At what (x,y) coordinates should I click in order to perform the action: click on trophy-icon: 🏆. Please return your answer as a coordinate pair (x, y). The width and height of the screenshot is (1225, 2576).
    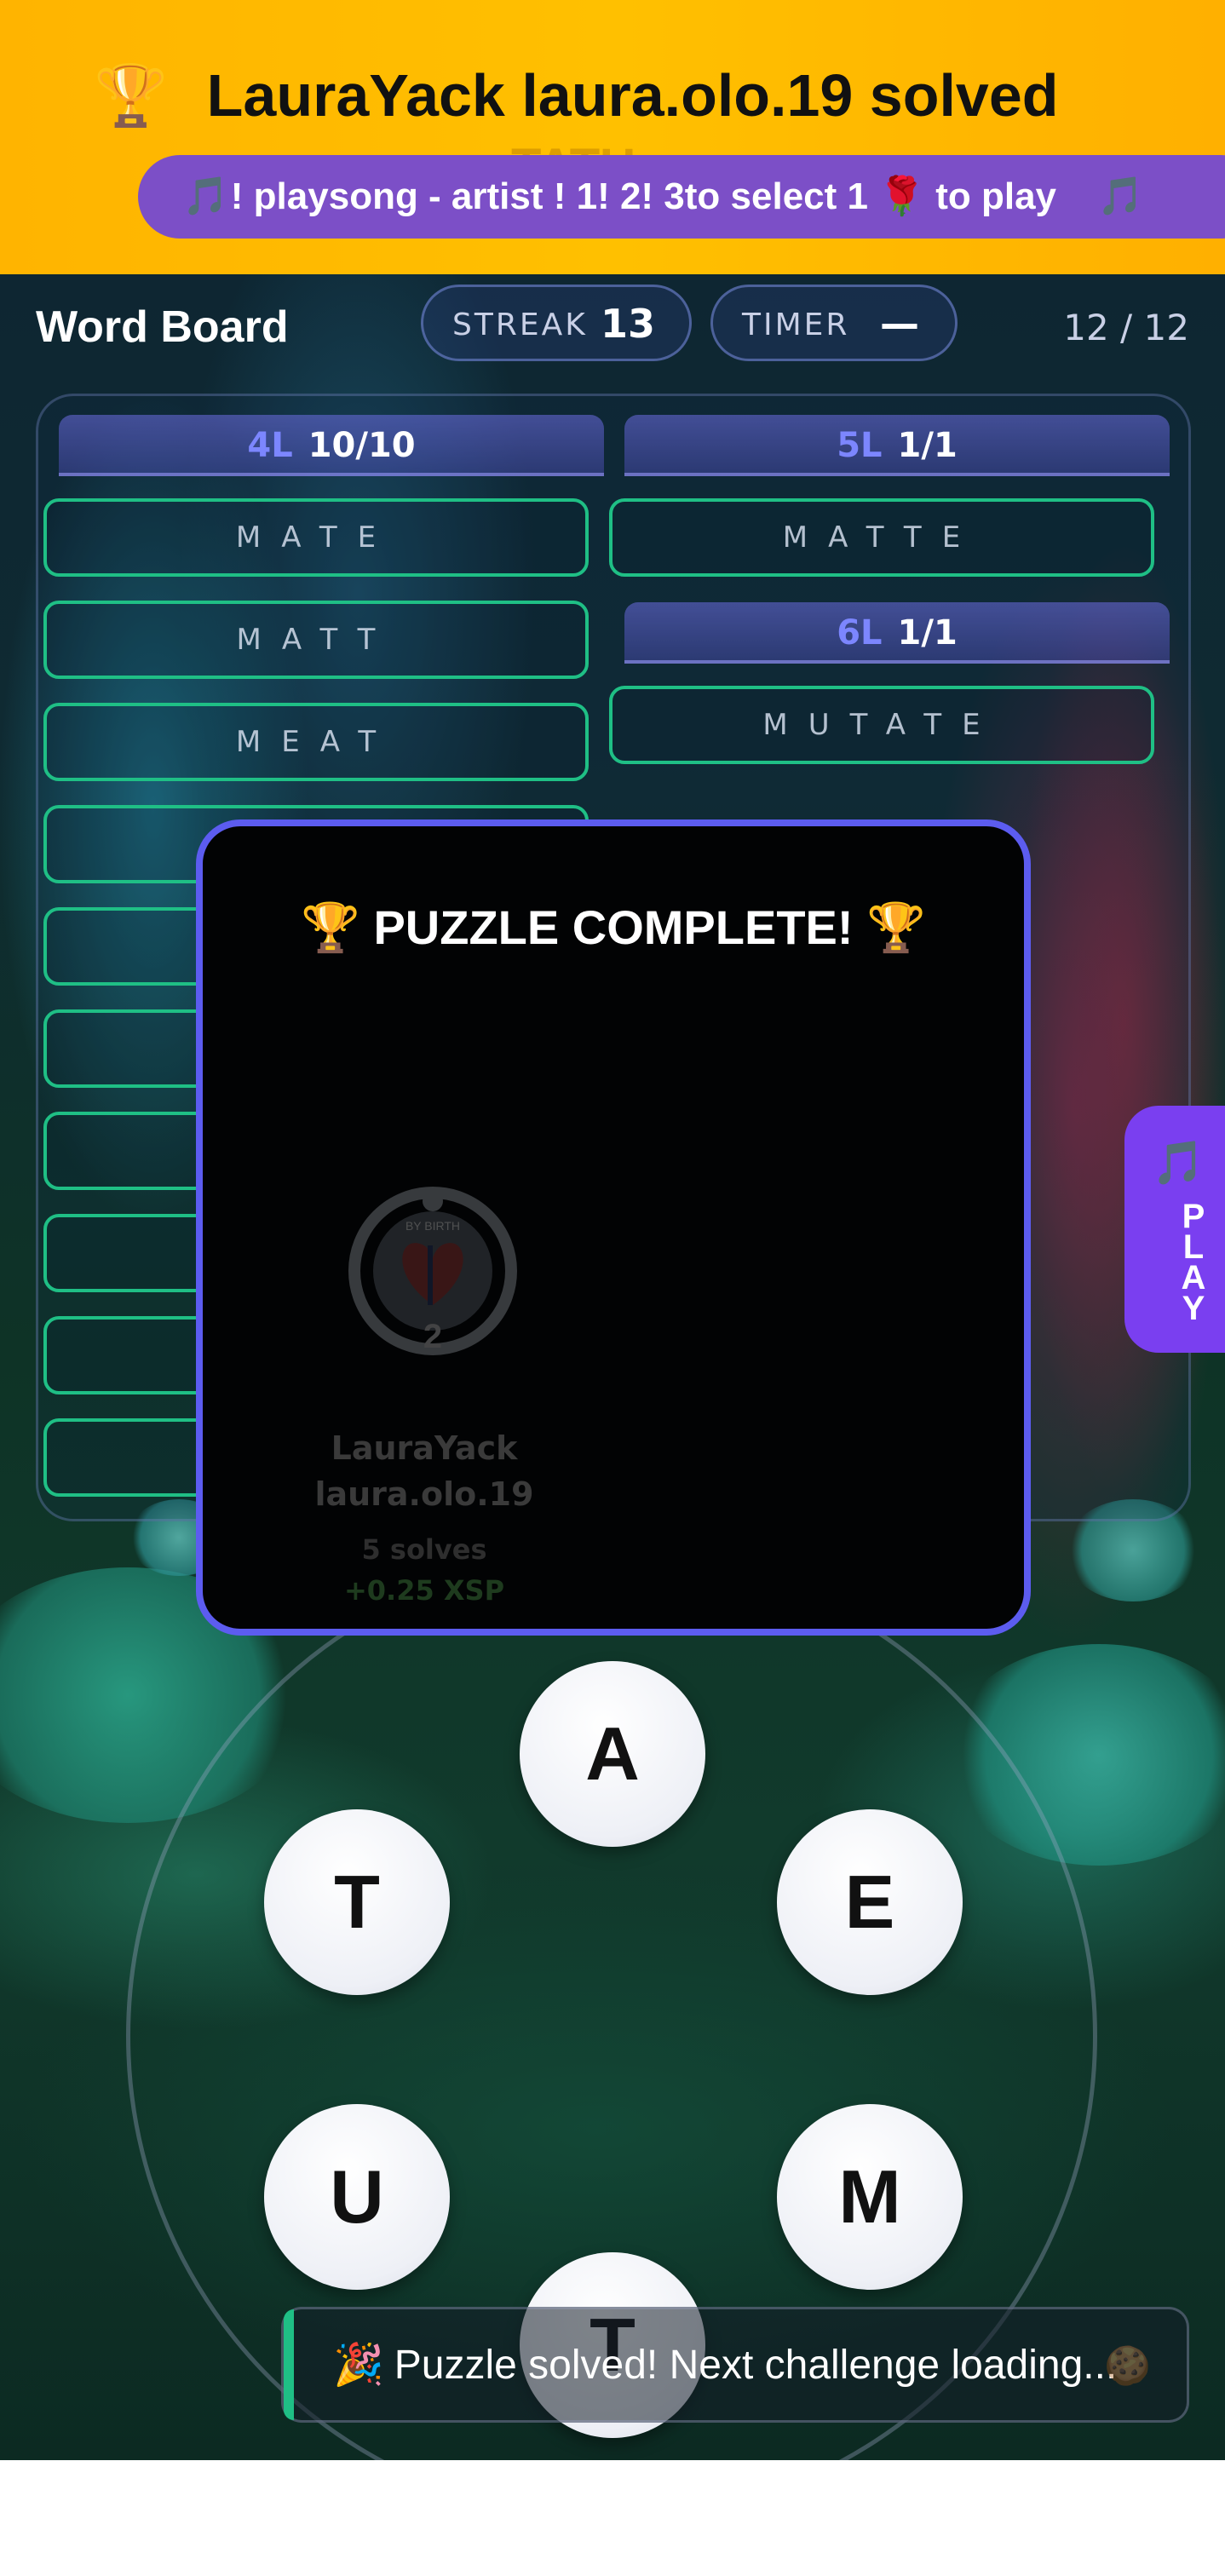
    Looking at the image, I should click on (131, 96).